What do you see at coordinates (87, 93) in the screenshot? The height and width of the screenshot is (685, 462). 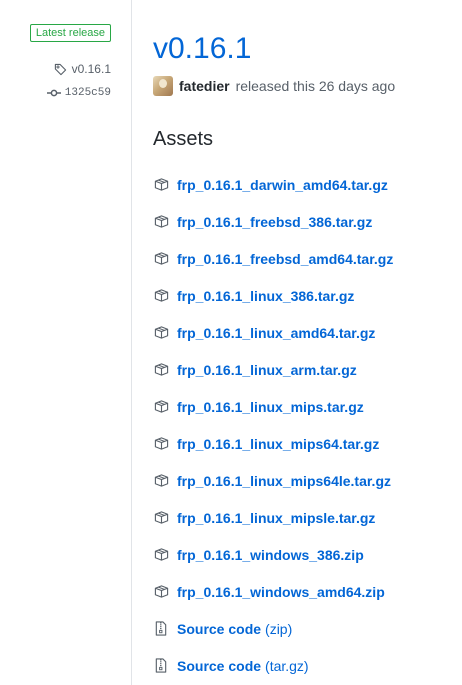 I see `commit-sha: 1325c59` at bounding box center [87, 93].